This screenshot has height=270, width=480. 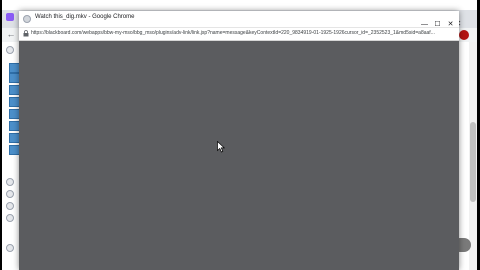 I want to click on popup-window-title: Watch this_dig.mkv - Google Chrome, so click(x=85, y=17).